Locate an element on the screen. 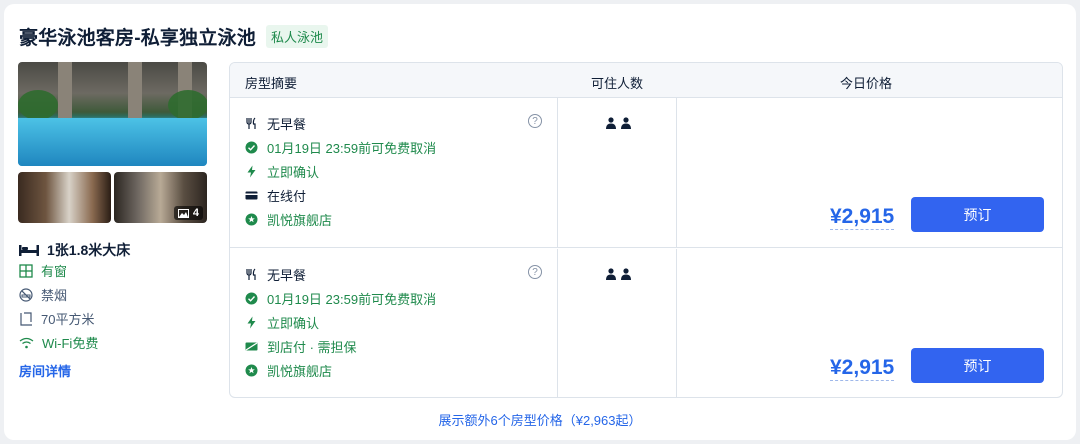 The height and width of the screenshot is (444, 1080). rate-table-header: 房型摘要 可住人数 今日价格 is located at coordinates (646, 80).